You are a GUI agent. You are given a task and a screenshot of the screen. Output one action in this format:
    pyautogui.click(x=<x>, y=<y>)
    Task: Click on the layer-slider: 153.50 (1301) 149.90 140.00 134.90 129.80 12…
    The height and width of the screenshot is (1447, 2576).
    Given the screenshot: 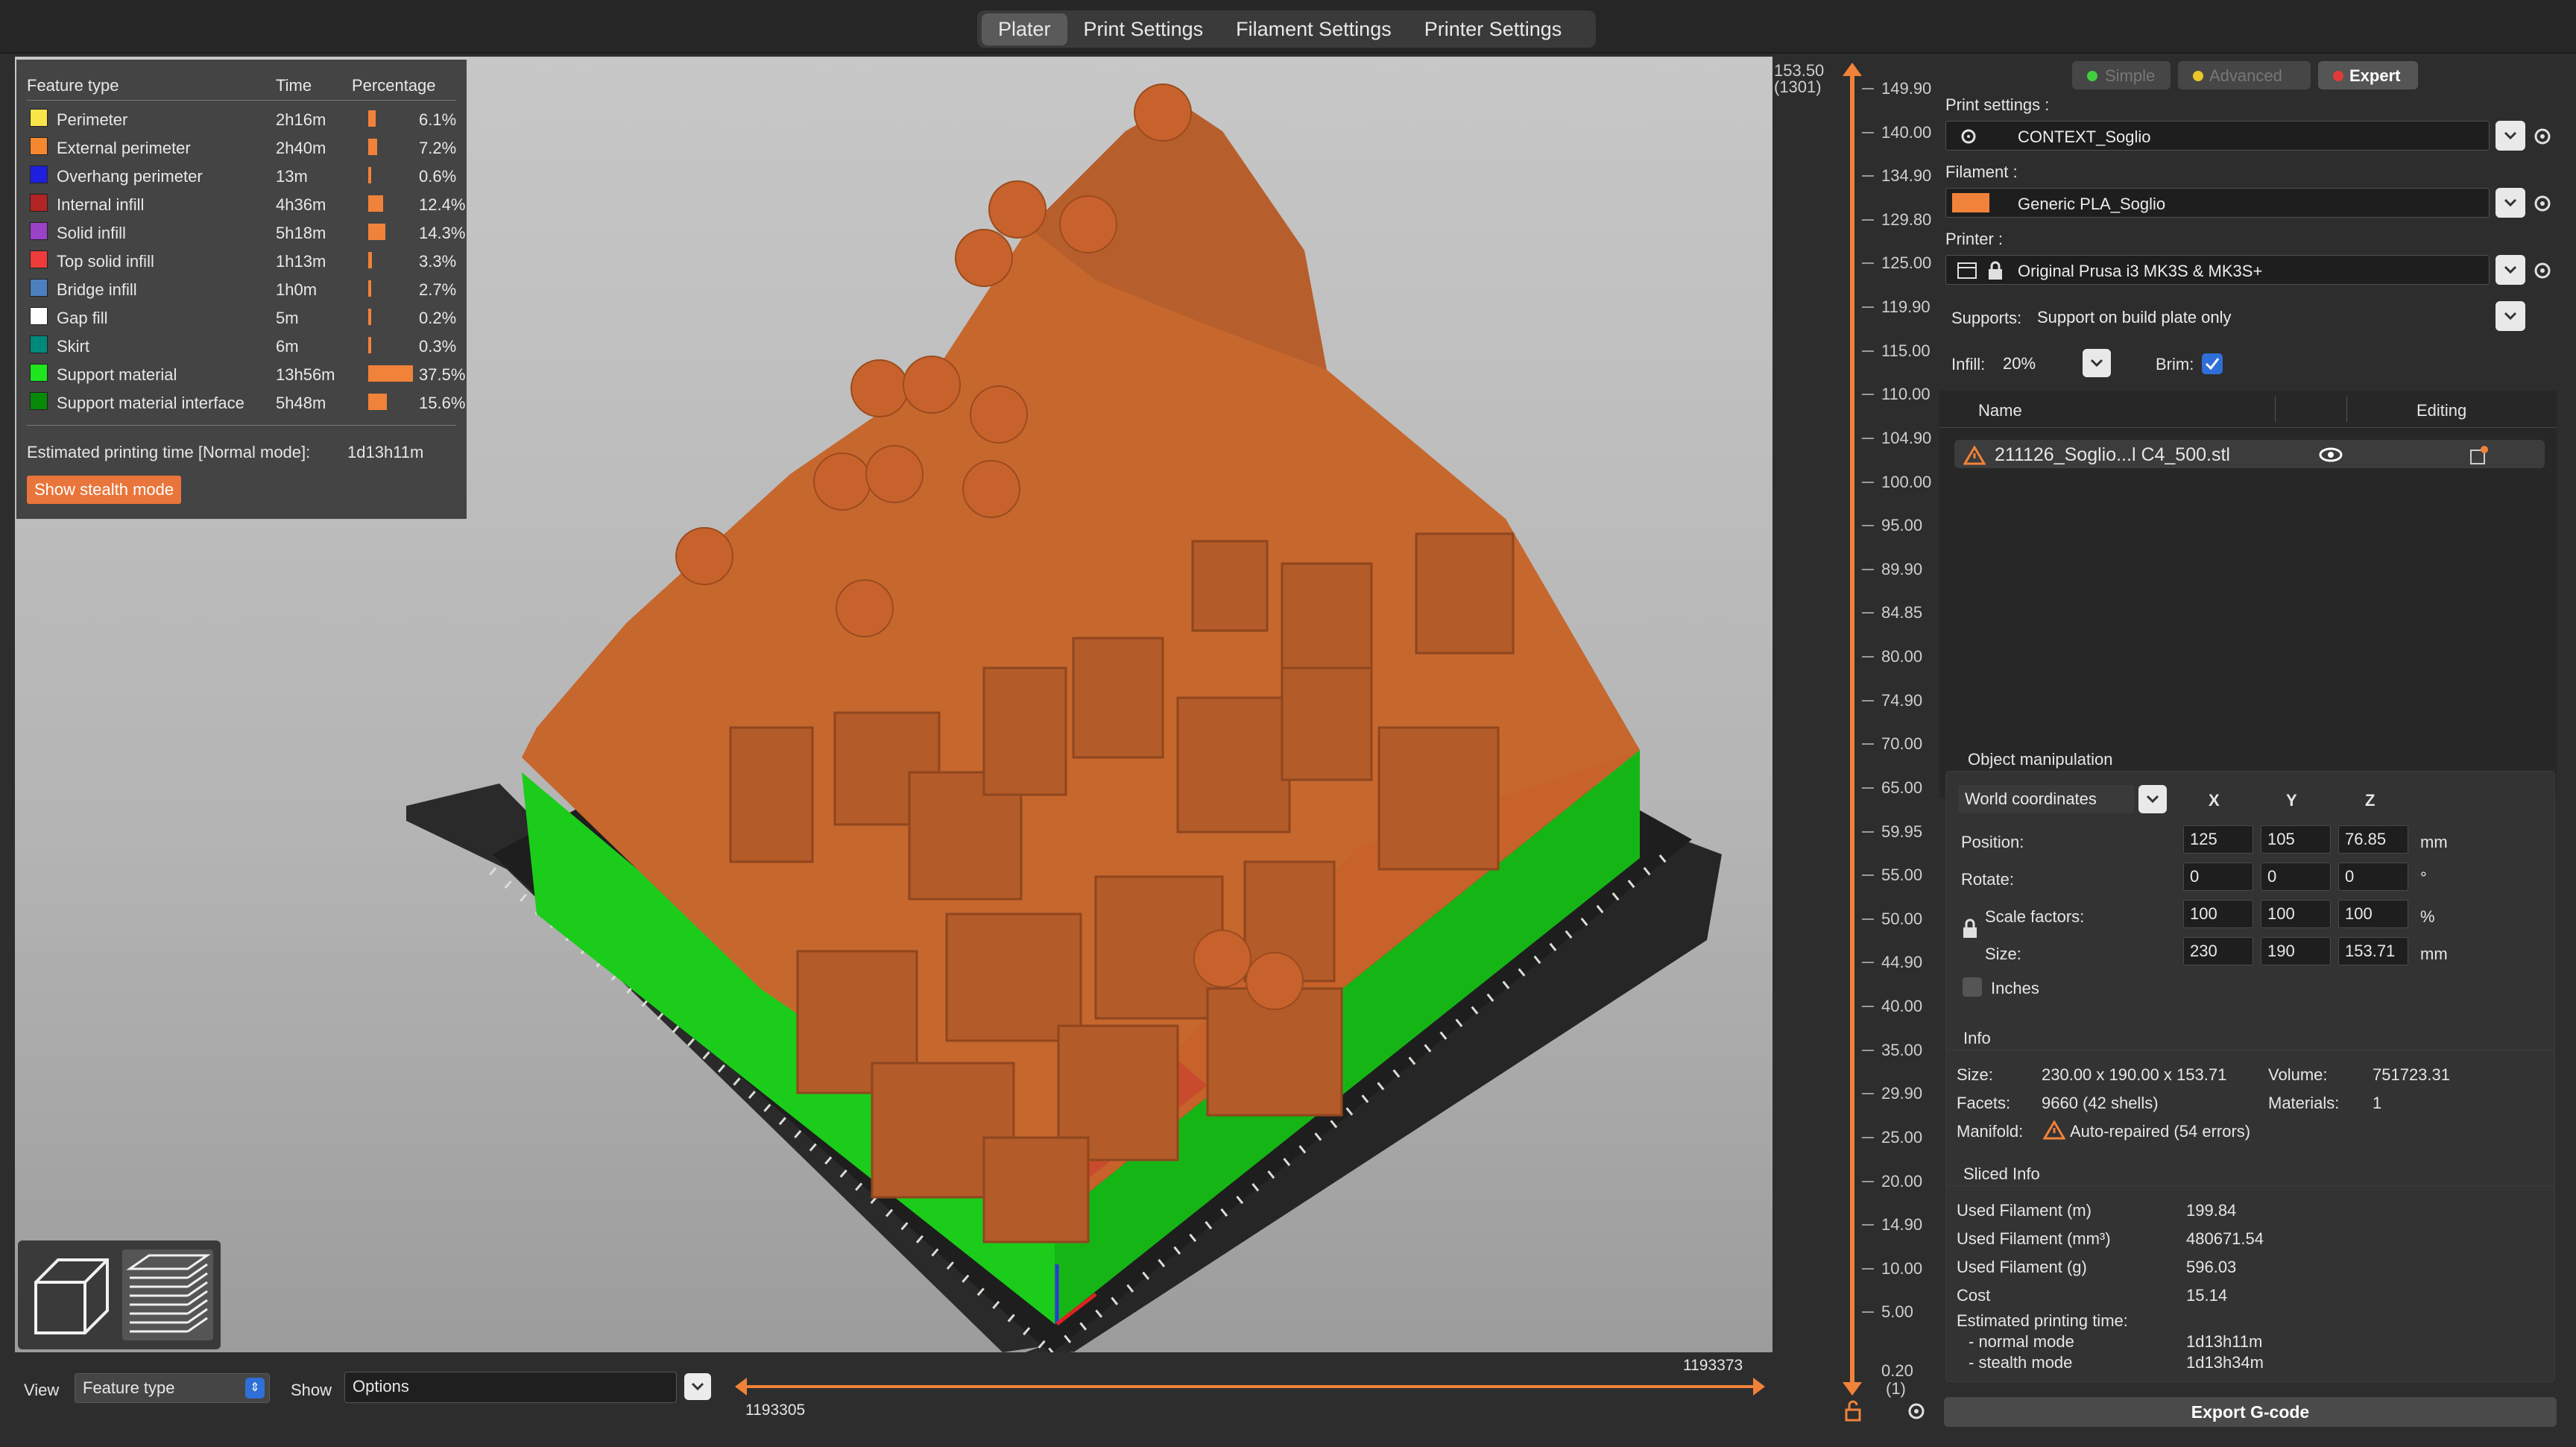 What is the action you would take?
    pyautogui.click(x=1853, y=739)
    